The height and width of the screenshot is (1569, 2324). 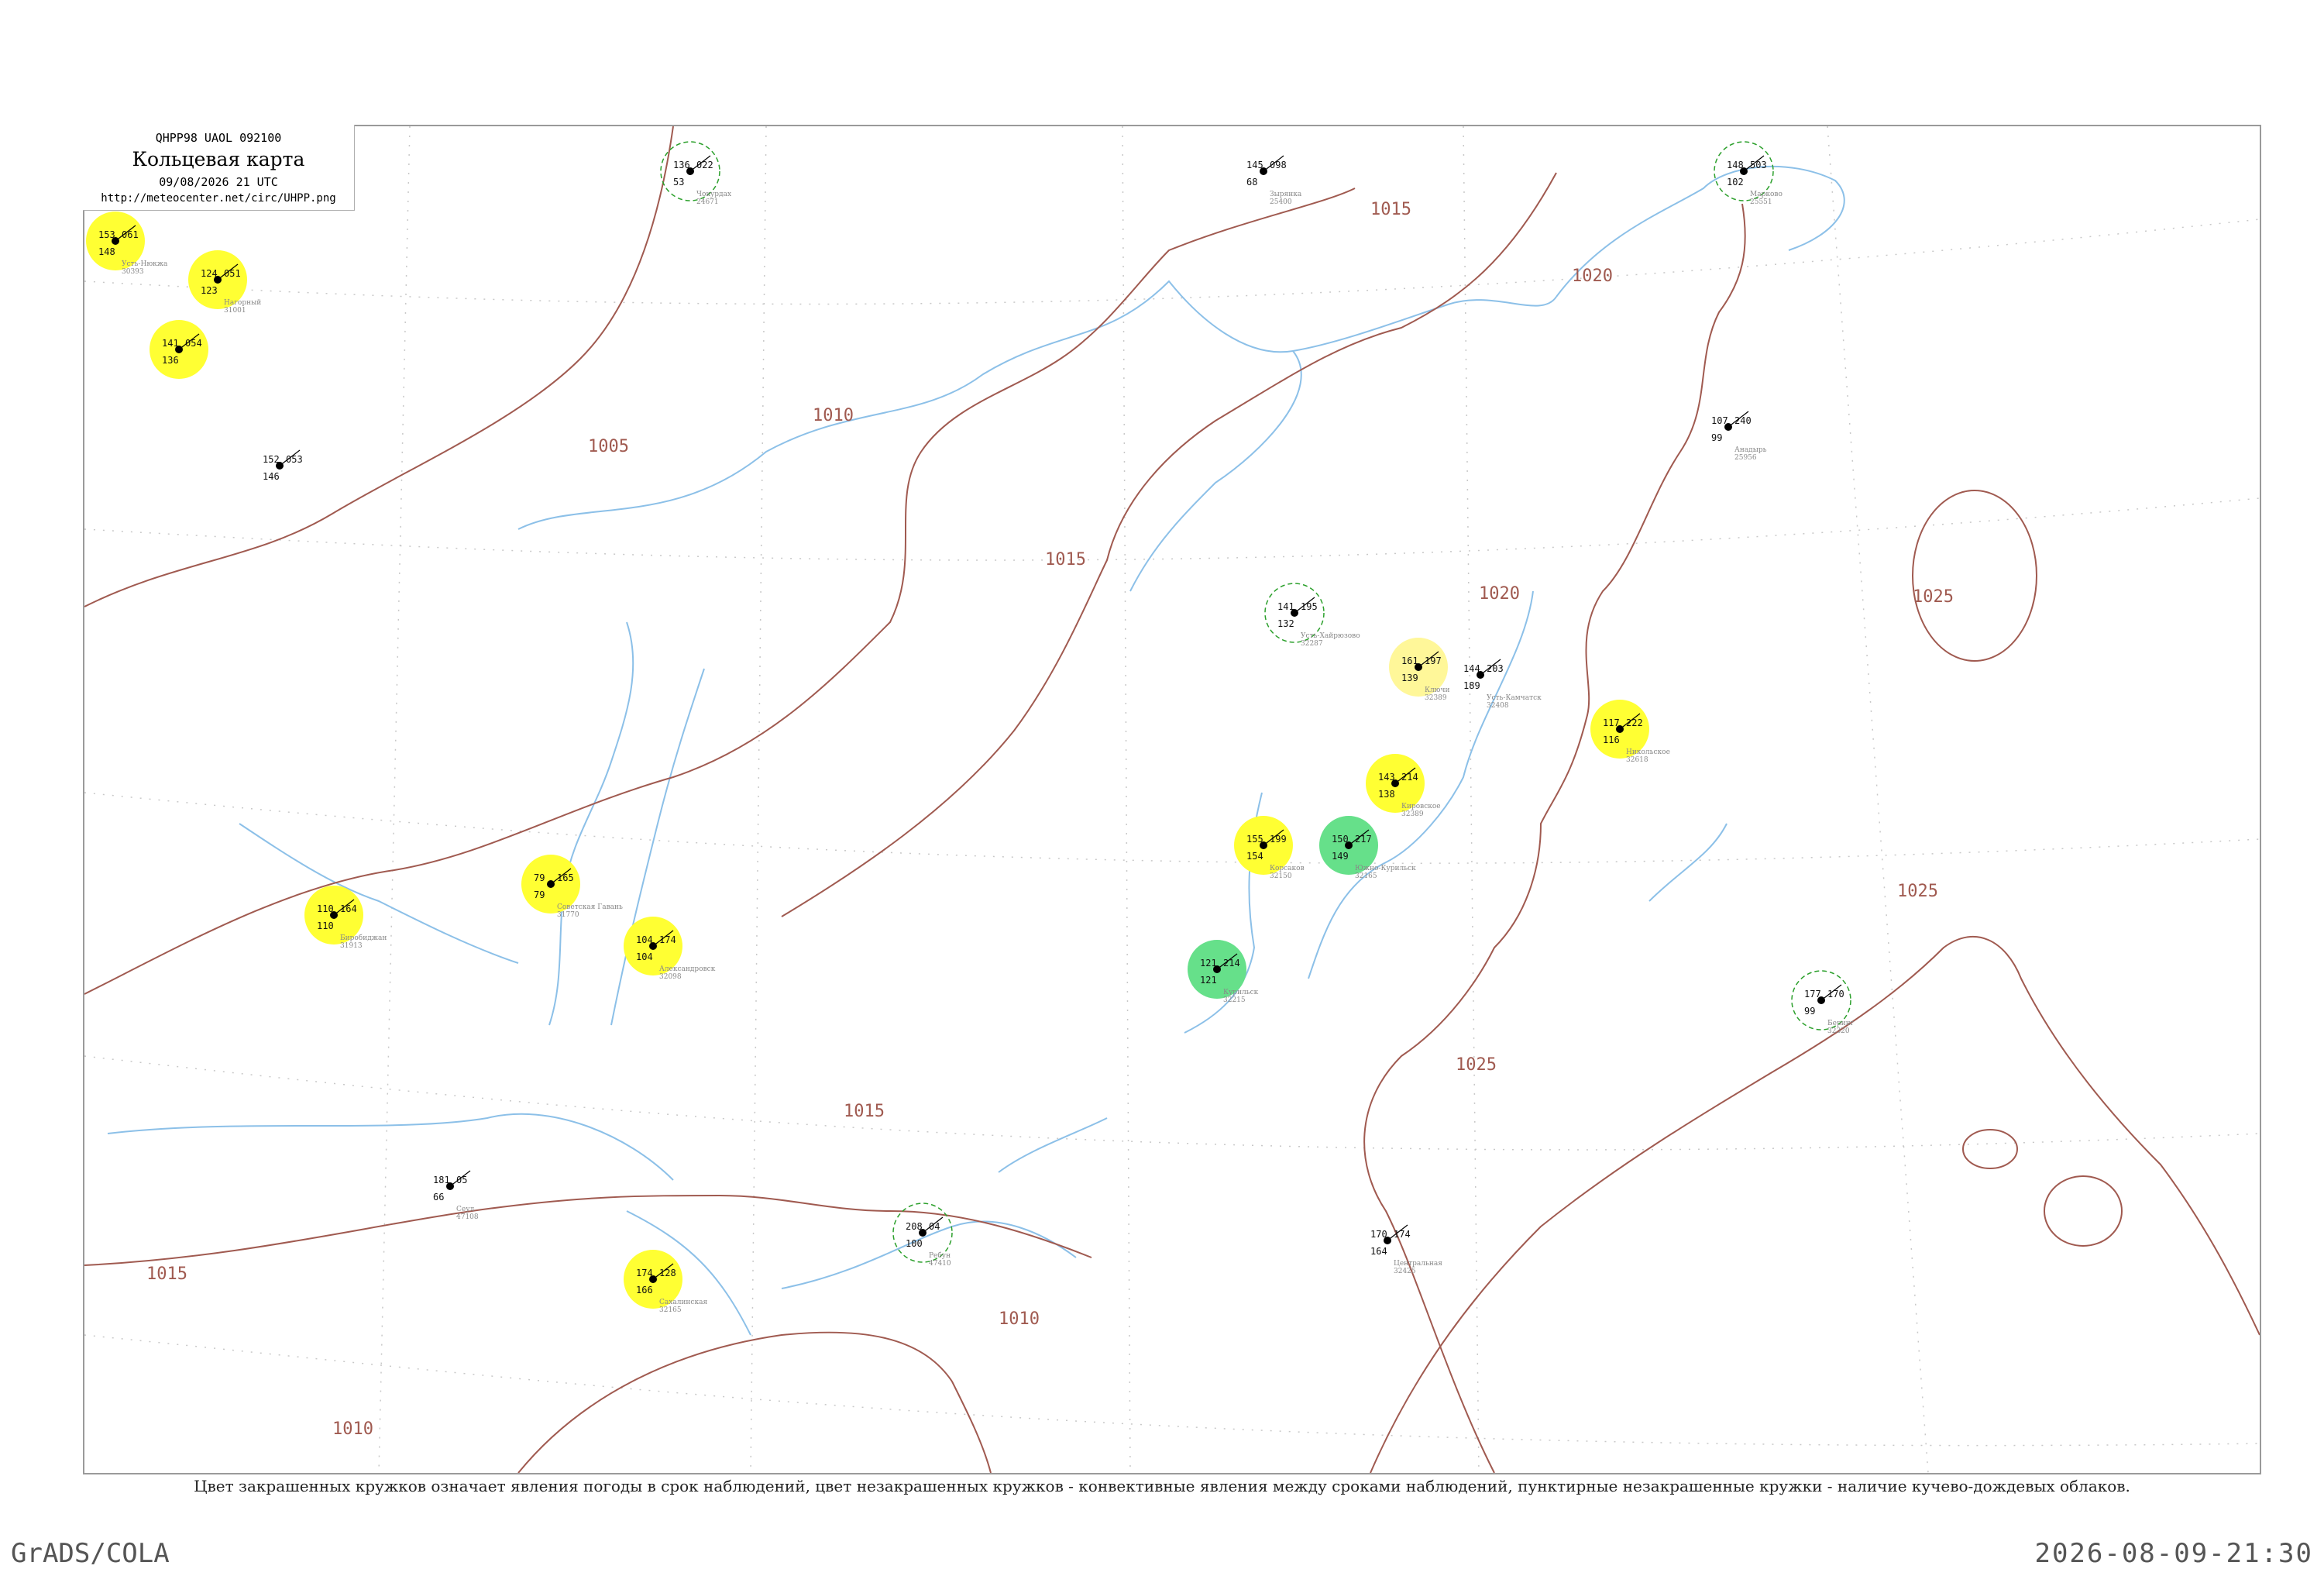 I want to click on station-temp: 145, so click(x=1254, y=165).